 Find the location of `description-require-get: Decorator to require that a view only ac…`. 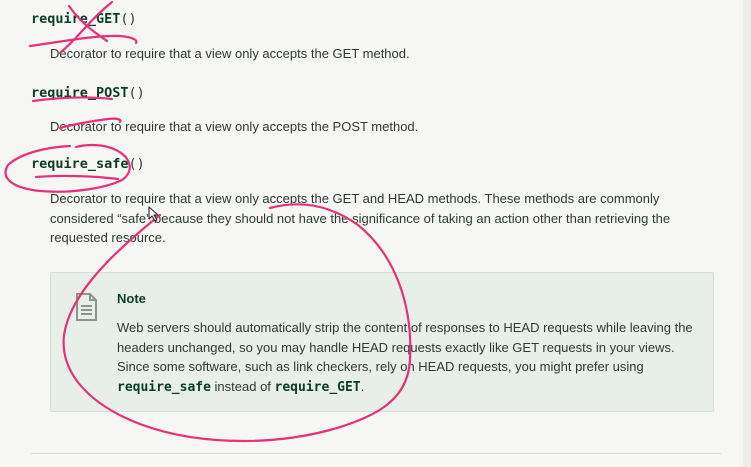

description-require-get: Decorator to require that a view only ac… is located at coordinates (230, 53).